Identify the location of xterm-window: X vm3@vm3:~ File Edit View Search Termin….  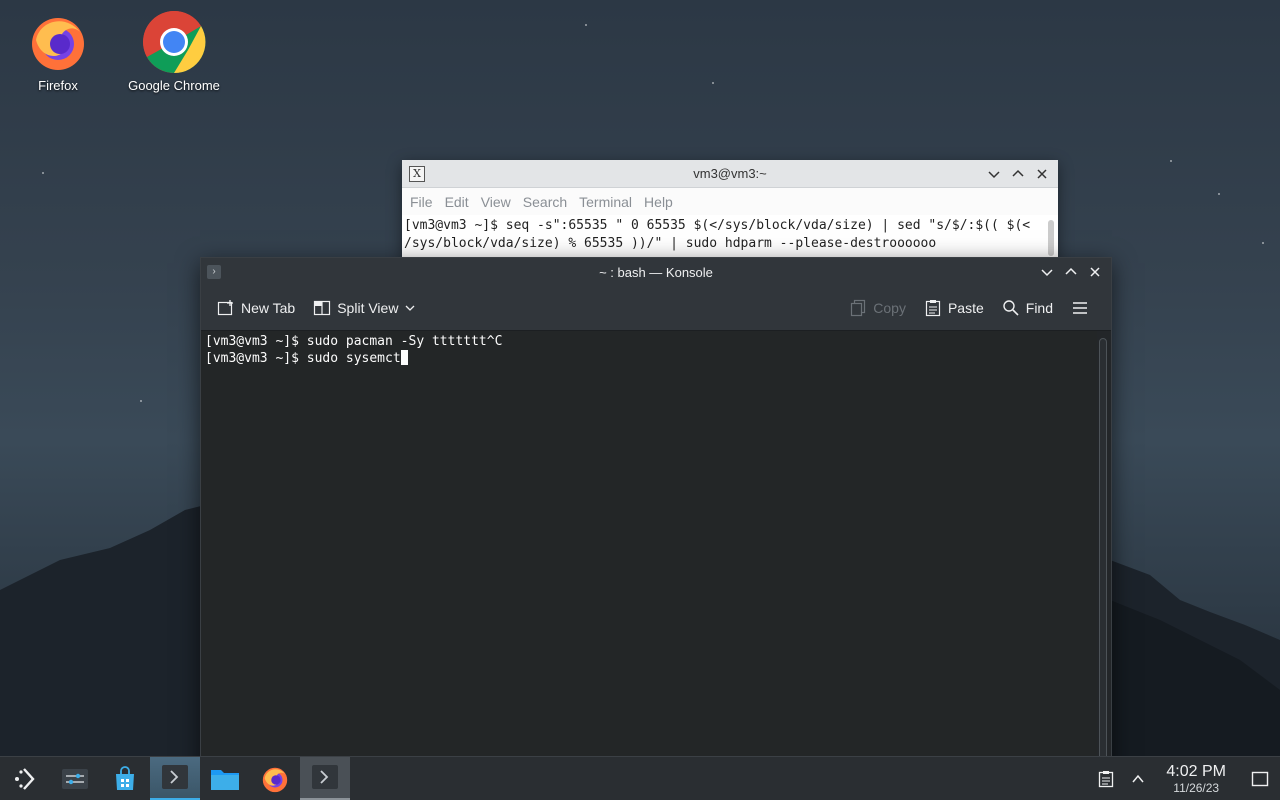
(730, 210).